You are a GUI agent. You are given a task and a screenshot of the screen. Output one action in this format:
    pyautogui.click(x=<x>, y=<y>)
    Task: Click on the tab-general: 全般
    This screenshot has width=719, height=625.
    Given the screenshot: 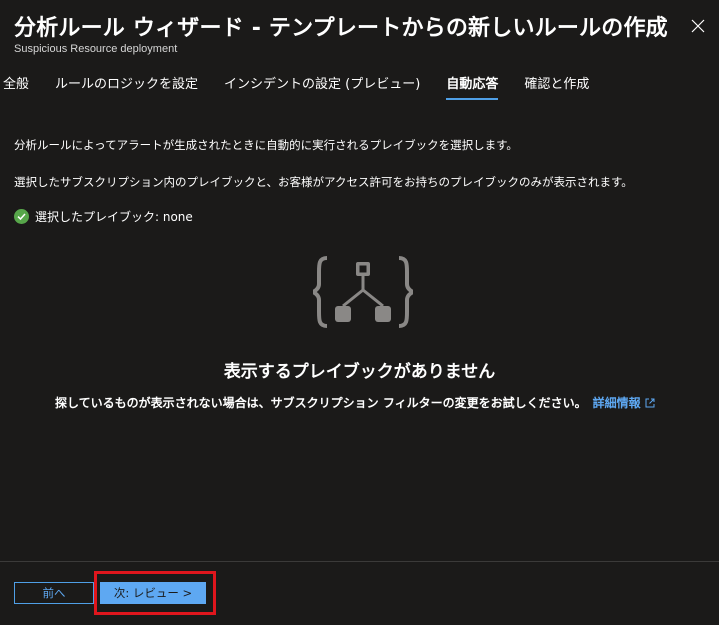 What is the action you would take?
    pyautogui.click(x=16, y=88)
    